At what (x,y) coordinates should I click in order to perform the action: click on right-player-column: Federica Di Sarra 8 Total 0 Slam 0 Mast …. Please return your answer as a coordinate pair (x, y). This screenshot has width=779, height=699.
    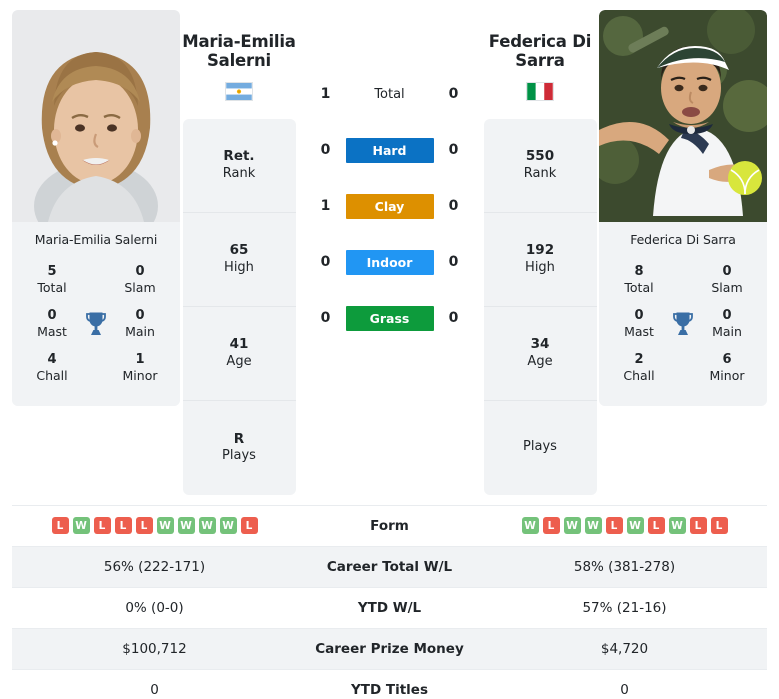
    Looking at the image, I should click on (683, 208).